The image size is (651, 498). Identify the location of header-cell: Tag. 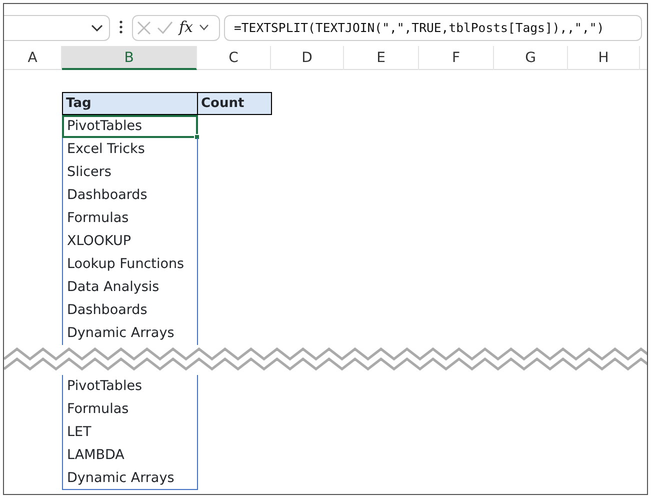
(130, 103).